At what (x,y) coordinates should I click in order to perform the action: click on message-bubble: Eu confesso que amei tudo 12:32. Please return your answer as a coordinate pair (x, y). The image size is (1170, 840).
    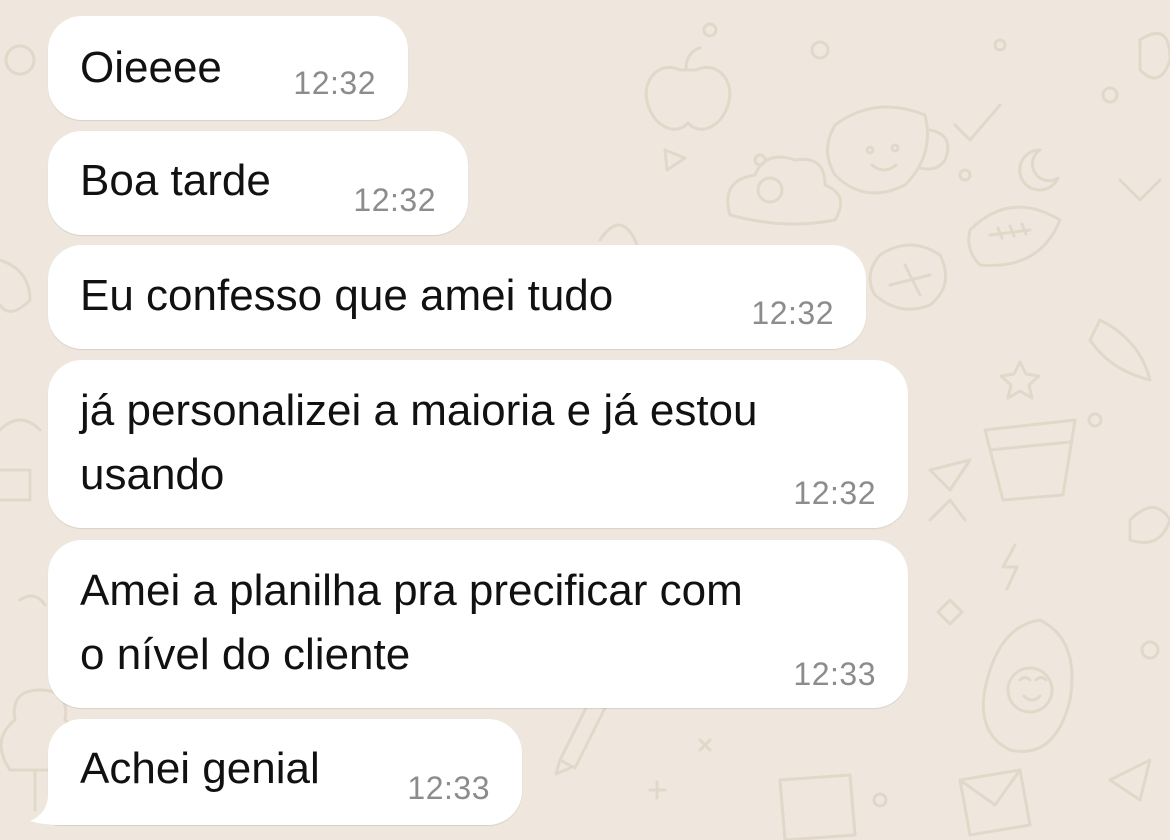
    Looking at the image, I should click on (457, 297).